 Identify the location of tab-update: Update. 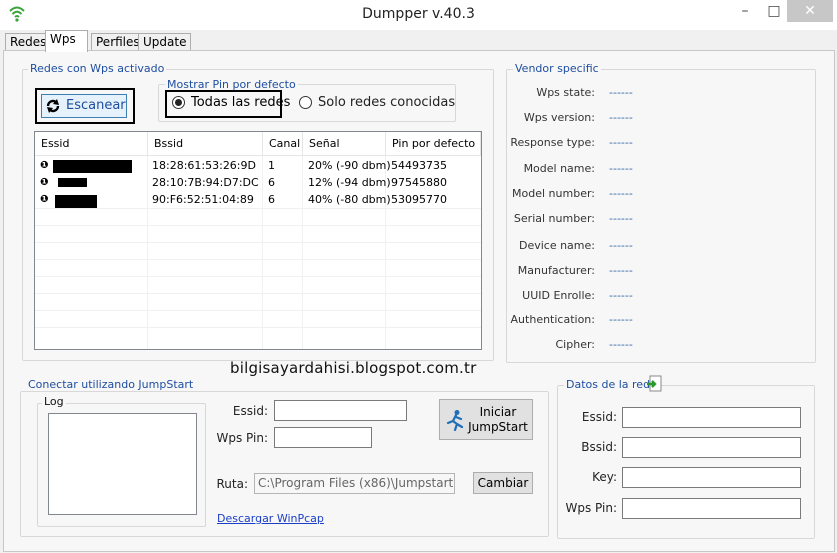
(165, 42).